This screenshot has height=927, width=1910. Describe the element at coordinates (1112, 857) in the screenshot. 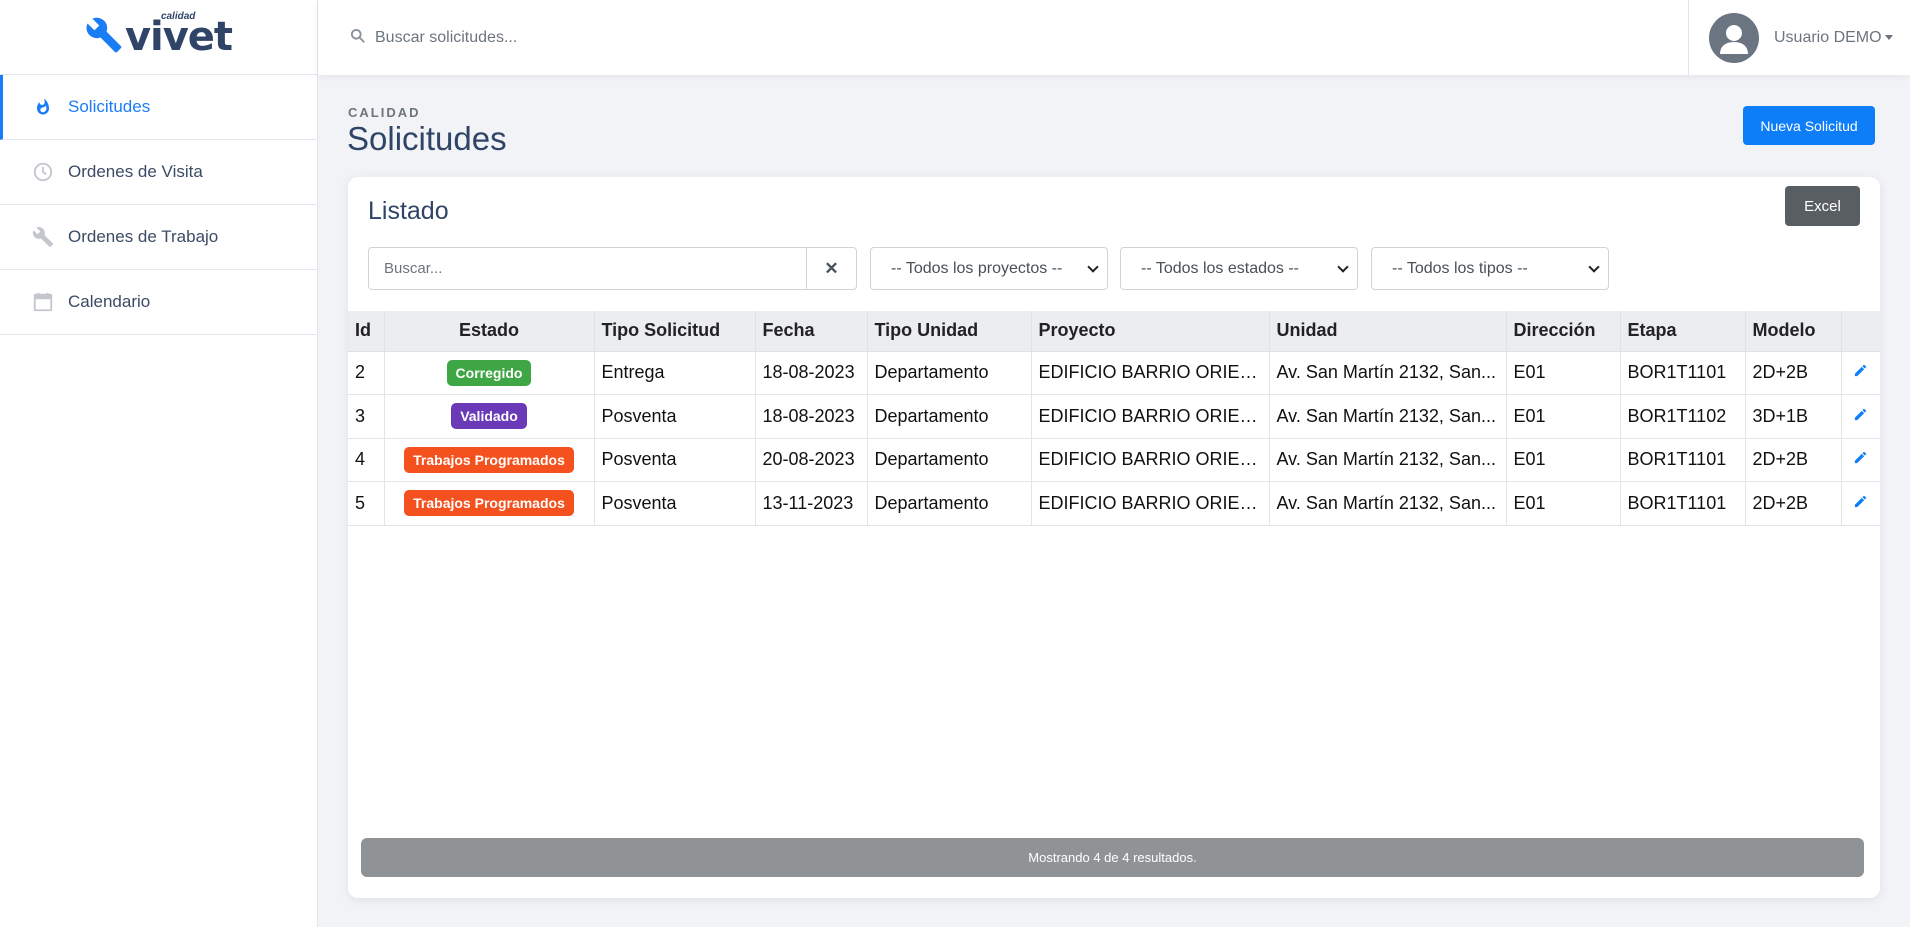

I see `results-summary: Mostrando 4 de 4 resultados.` at that location.